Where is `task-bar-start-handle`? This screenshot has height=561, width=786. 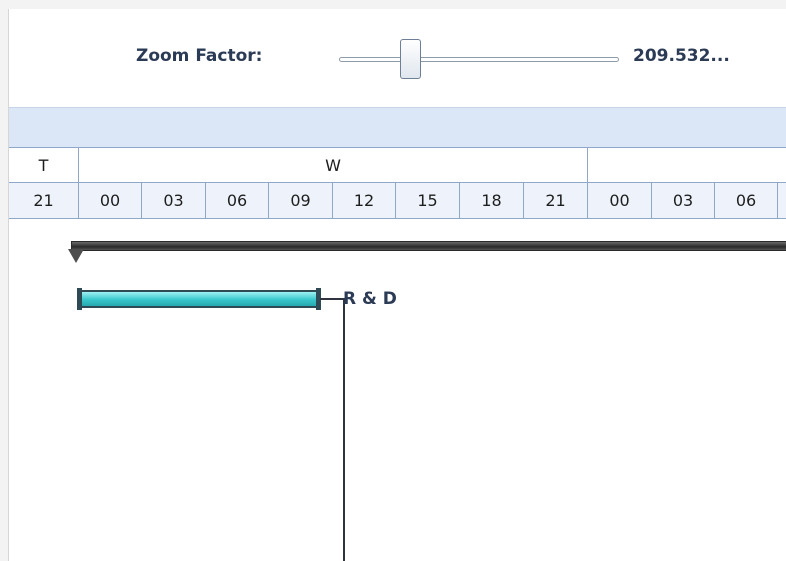
task-bar-start-handle is located at coordinates (79, 299).